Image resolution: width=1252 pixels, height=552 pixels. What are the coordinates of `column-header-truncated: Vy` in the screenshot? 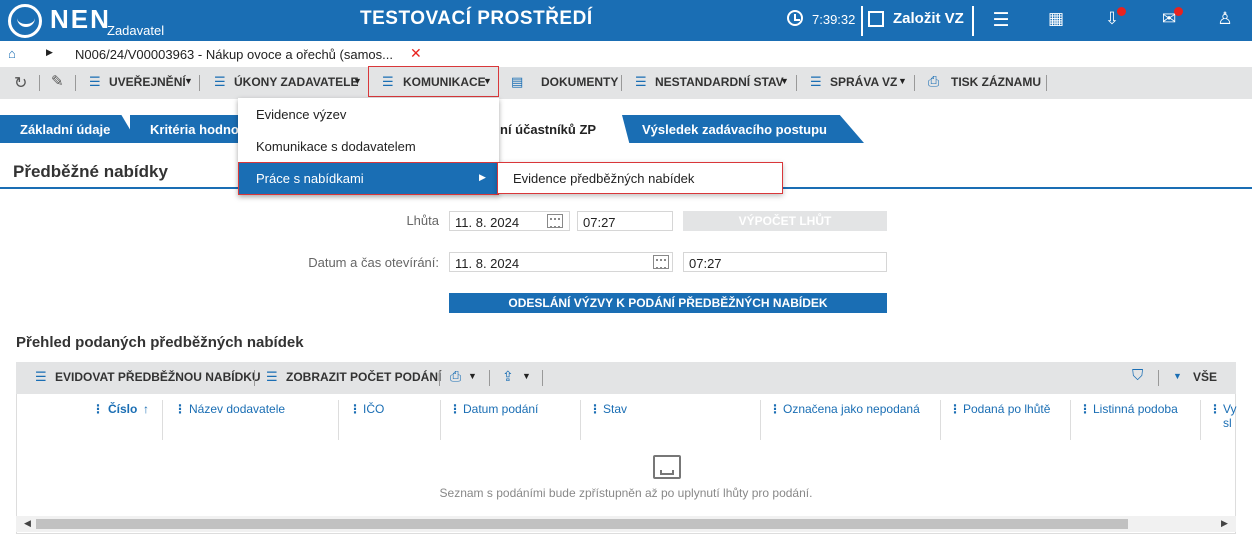 It's located at (1230, 409).